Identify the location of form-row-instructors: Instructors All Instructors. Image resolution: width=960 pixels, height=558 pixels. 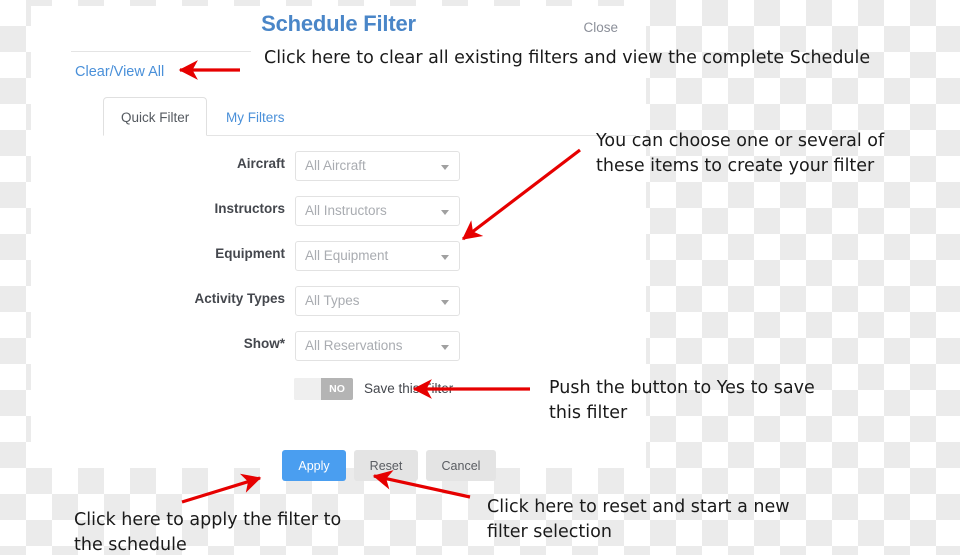
(353, 218).